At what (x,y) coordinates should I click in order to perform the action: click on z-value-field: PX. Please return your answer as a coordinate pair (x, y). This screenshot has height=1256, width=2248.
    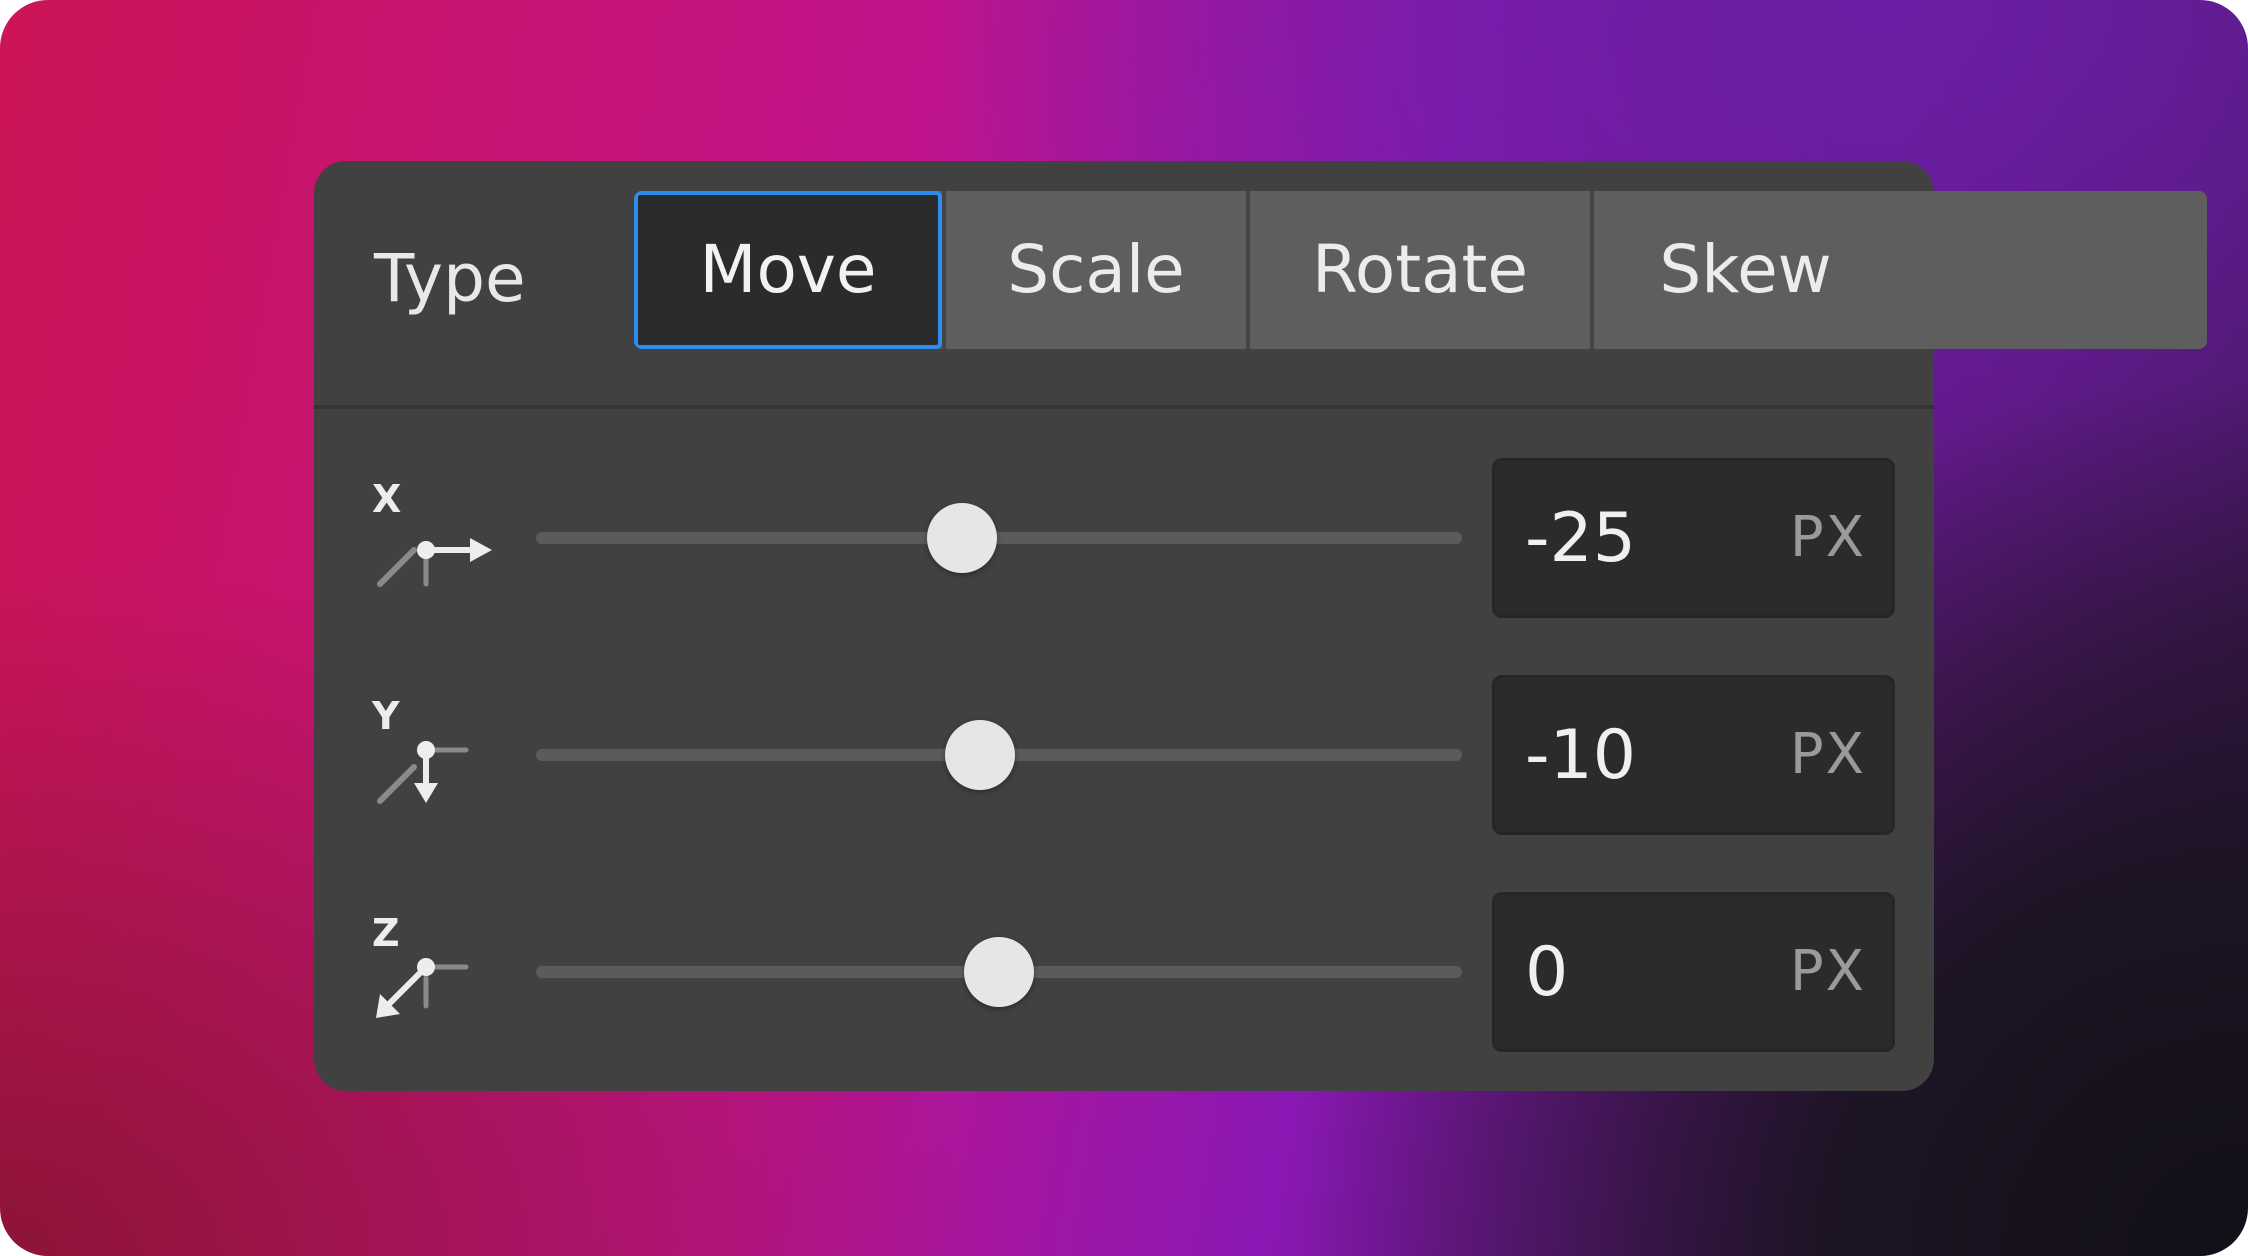
    Looking at the image, I should click on (1693, 972).